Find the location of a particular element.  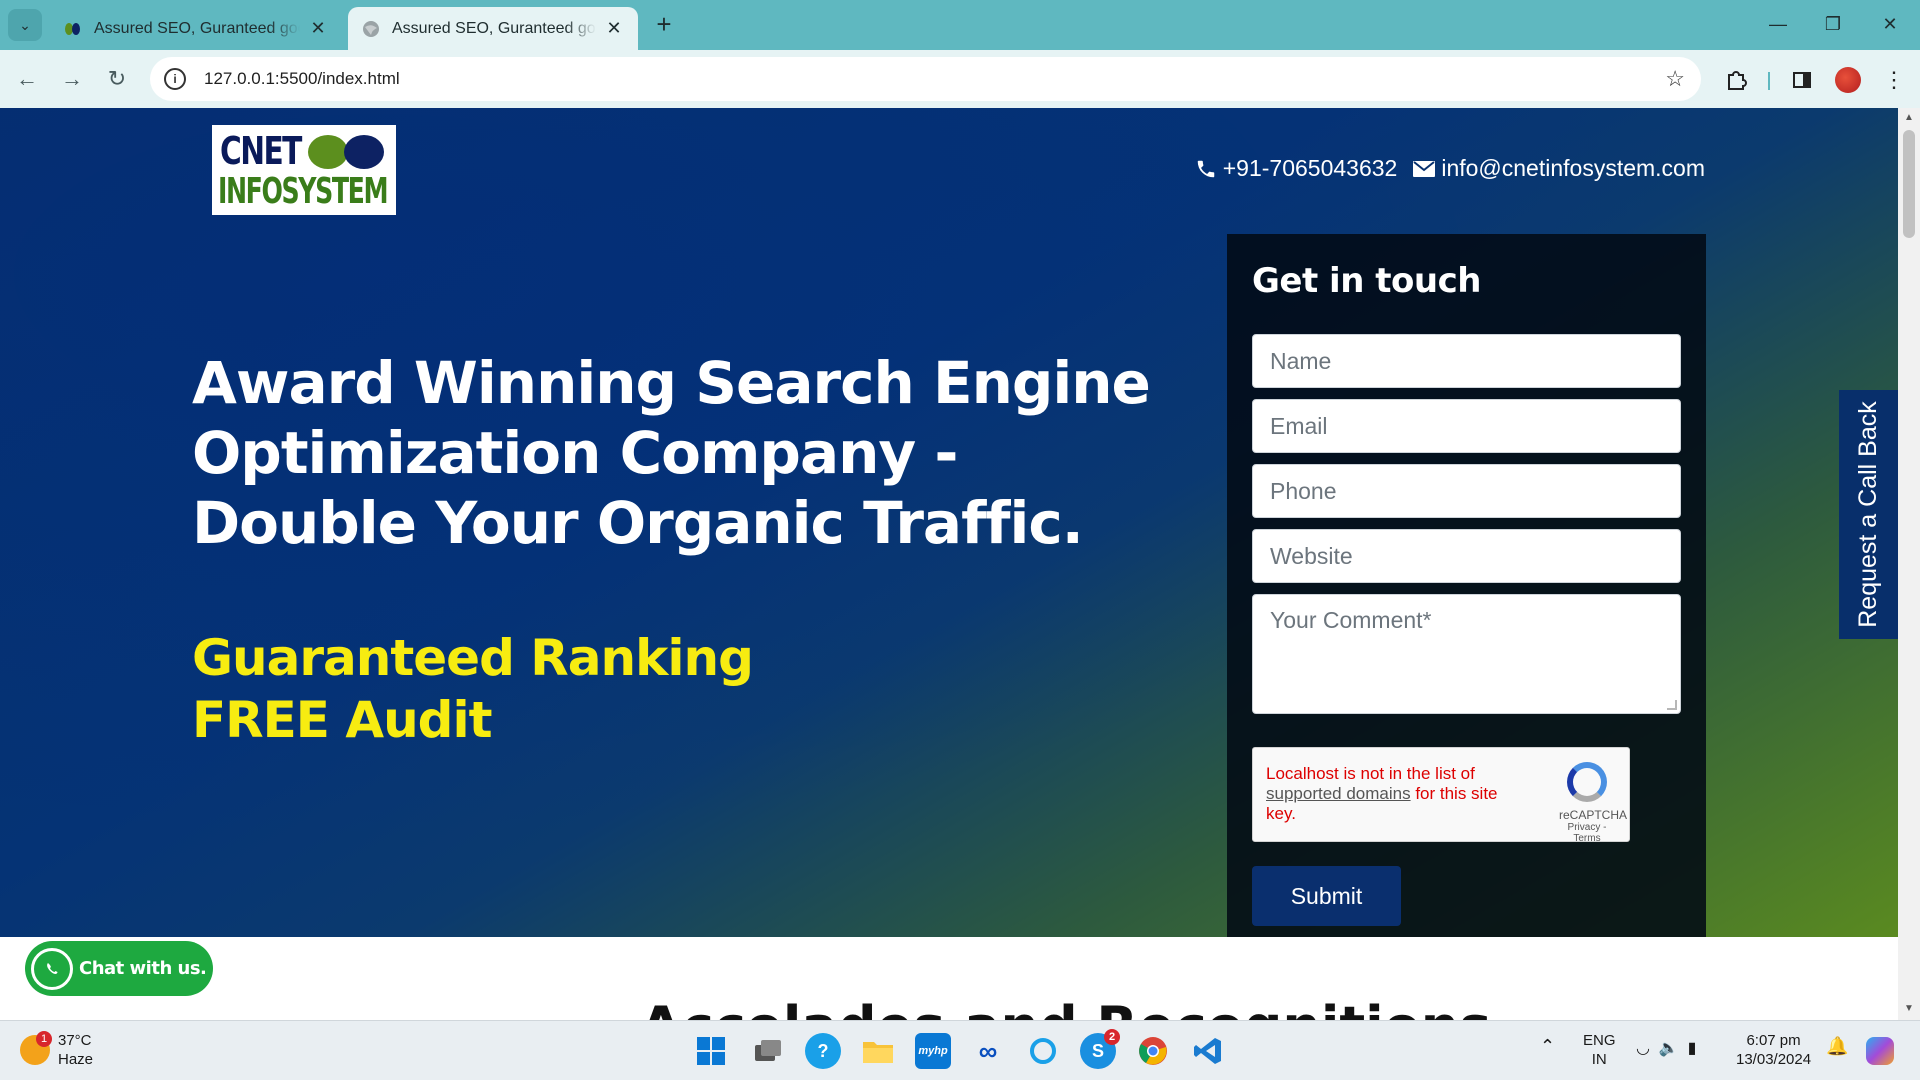

weather-badge: 1 is located at coordinates (44, 1039).